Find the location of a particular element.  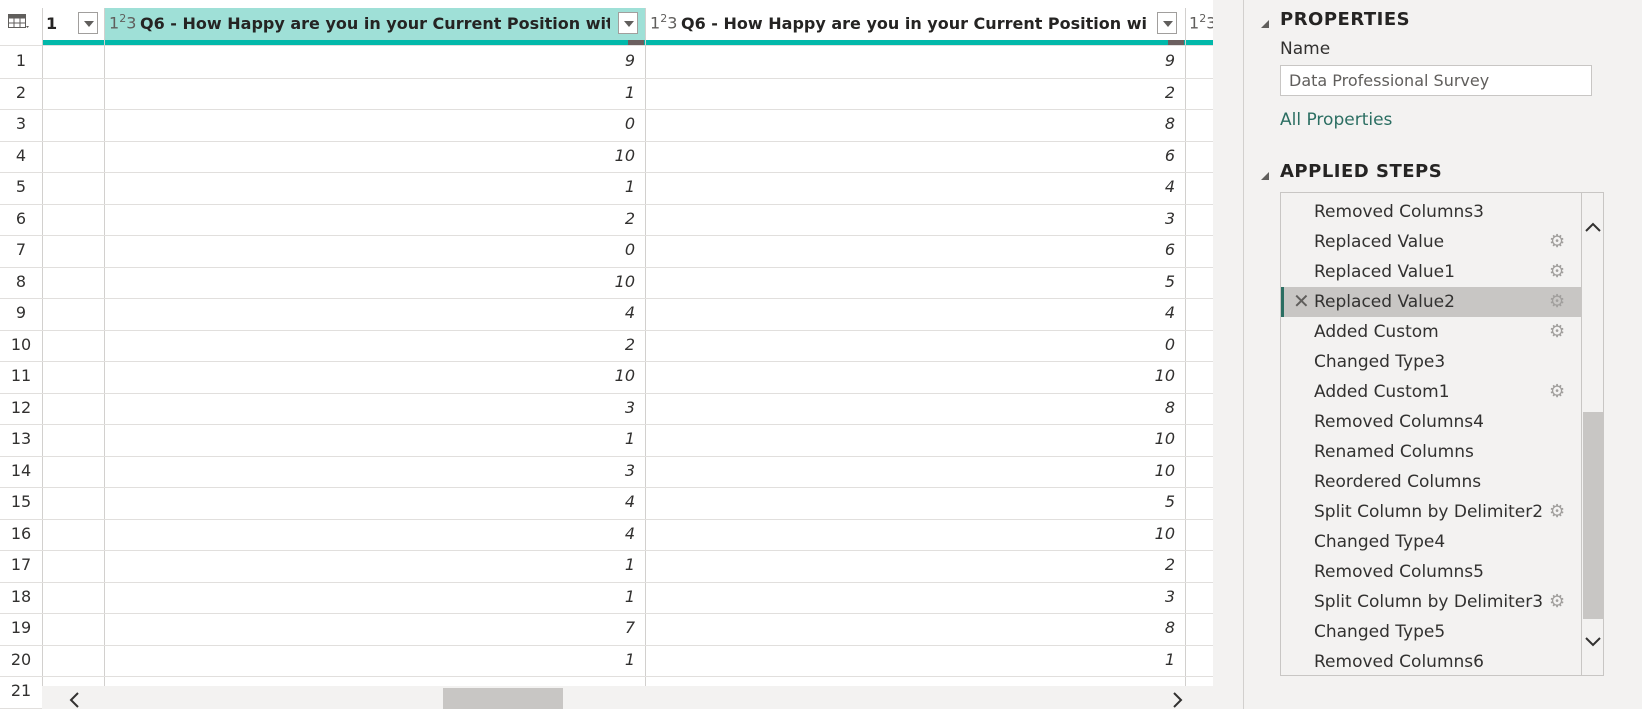

row-number: 19 is located at coordinates (21, 627).